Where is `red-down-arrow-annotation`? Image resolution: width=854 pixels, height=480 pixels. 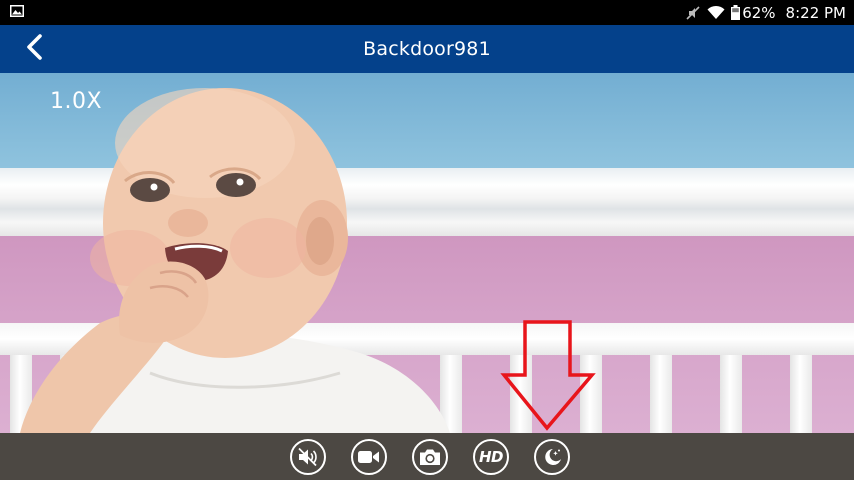 red-down-arrow-annotation is located at coordinates (548, 375).